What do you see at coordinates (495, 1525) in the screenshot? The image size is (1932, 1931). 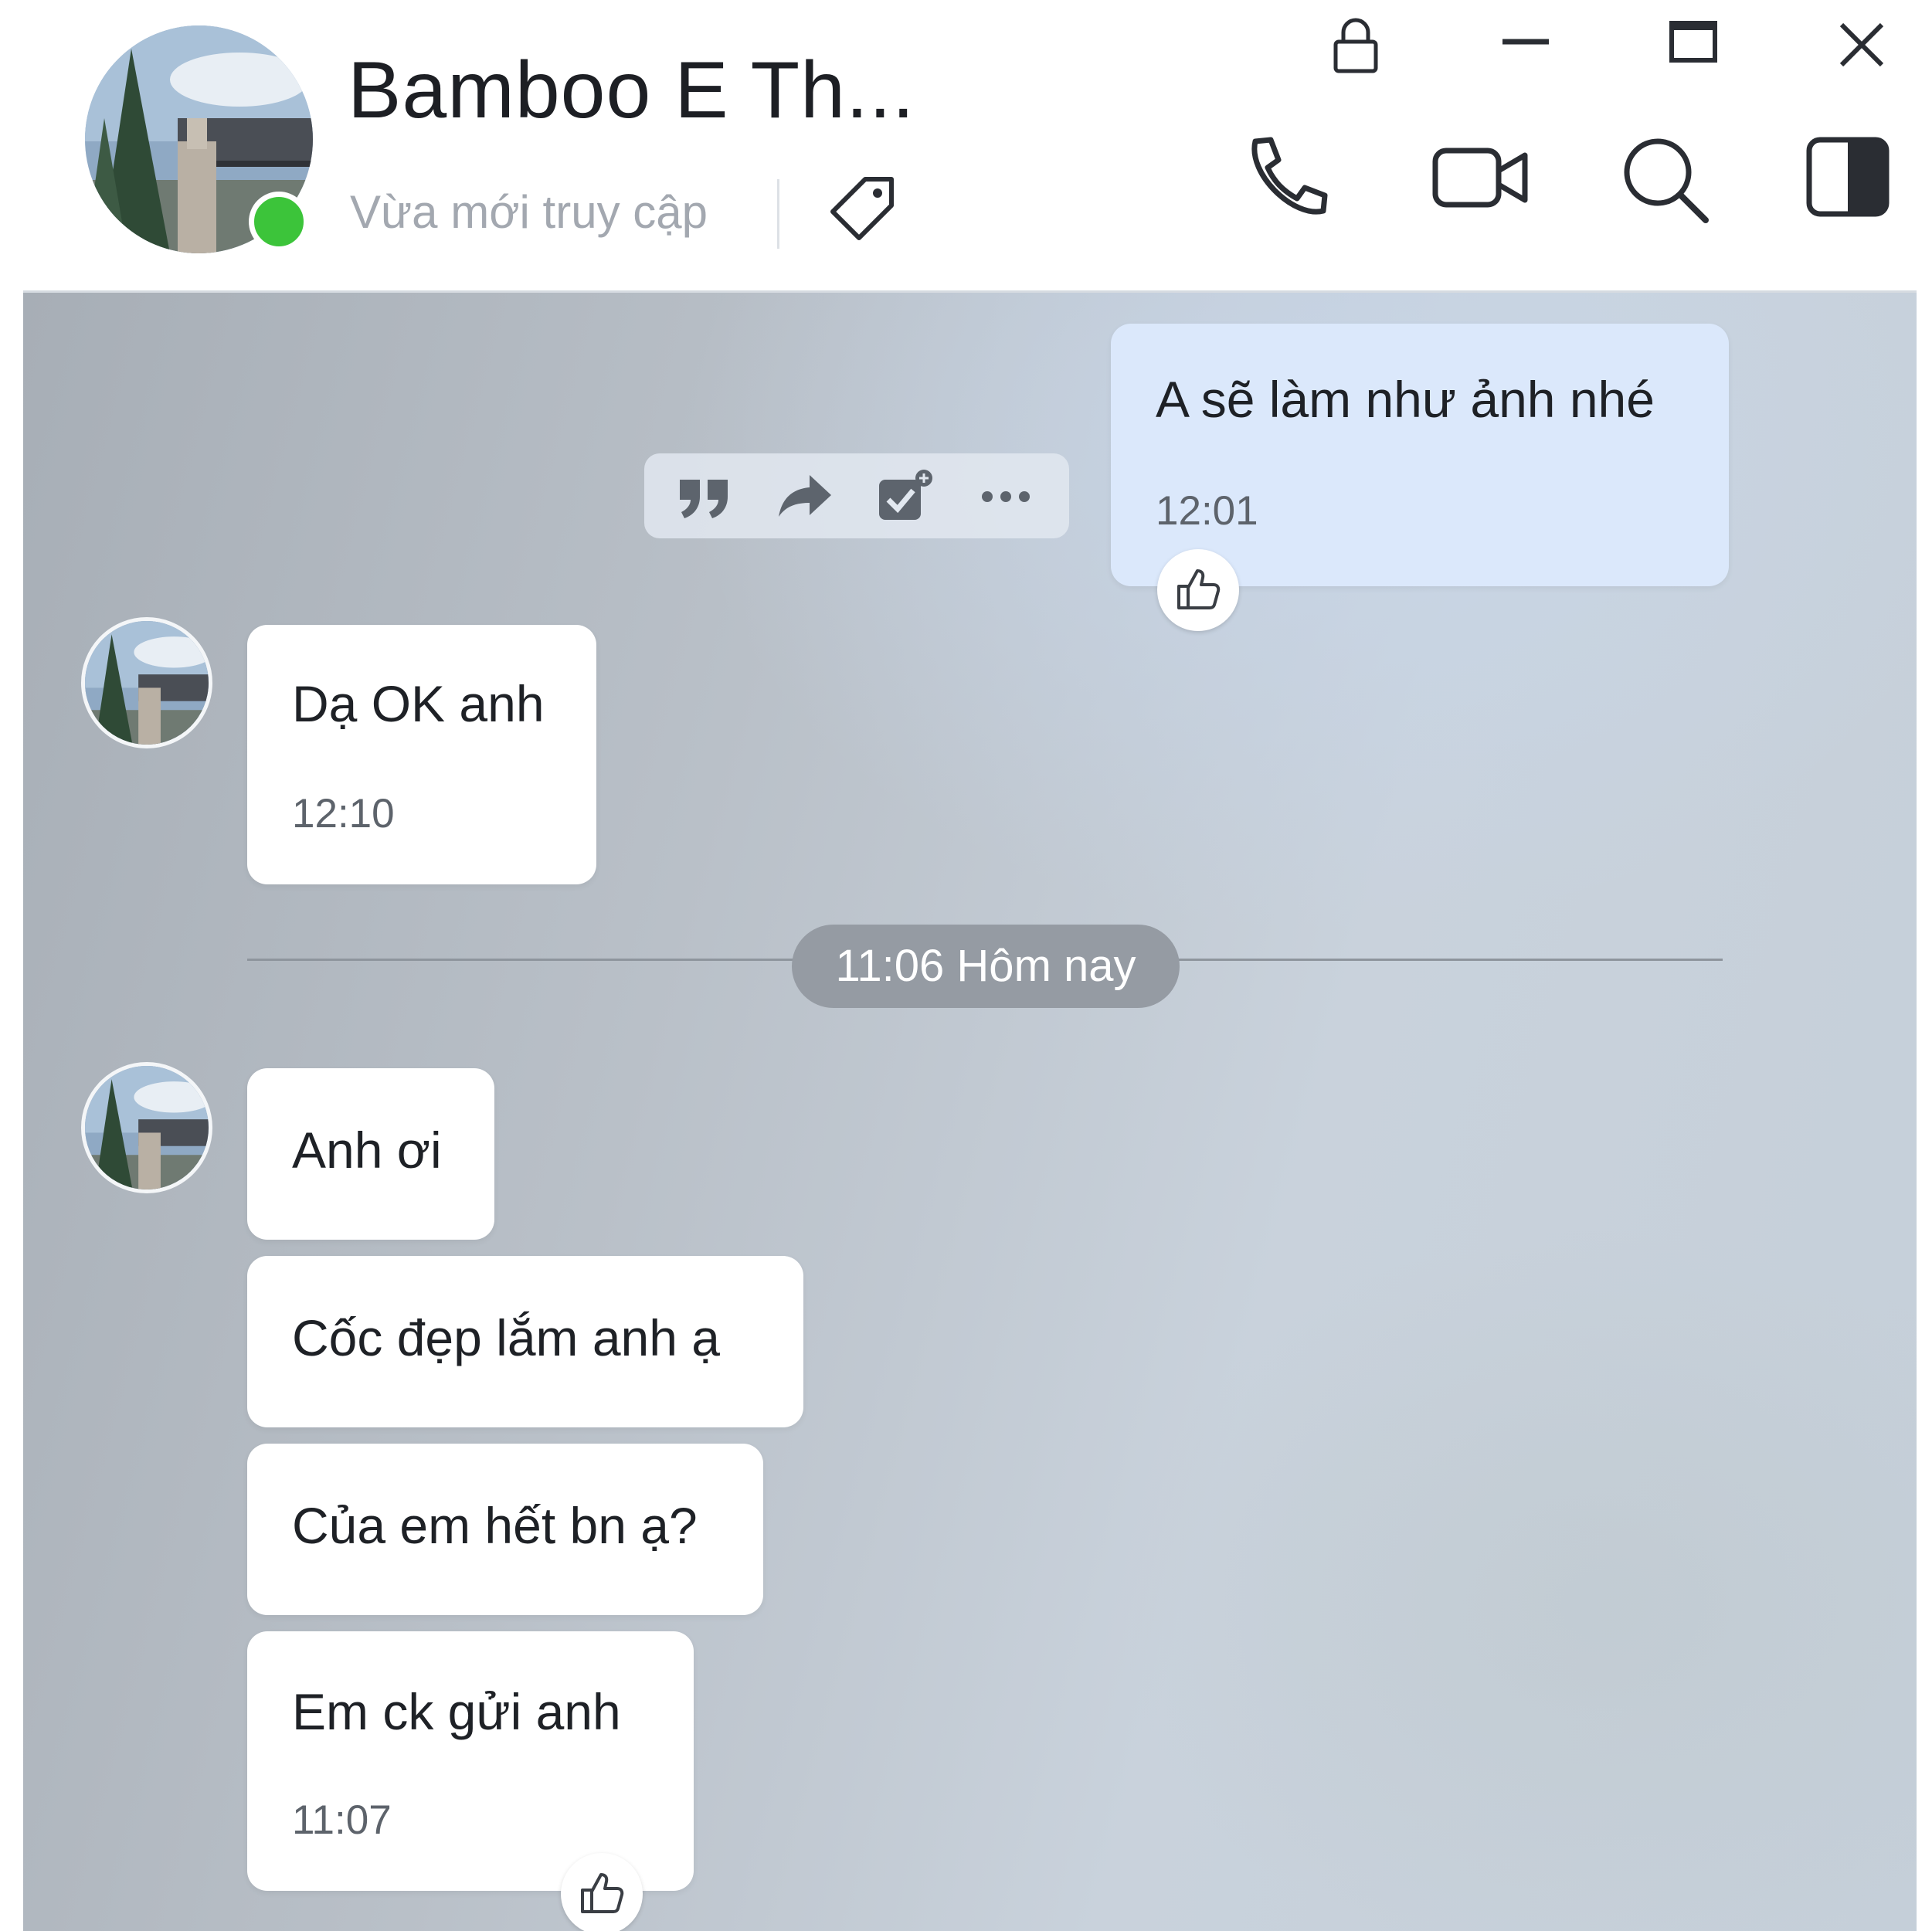 I see `message-text: Của em hết bn ạ?` at bounding box center [495, 1525].